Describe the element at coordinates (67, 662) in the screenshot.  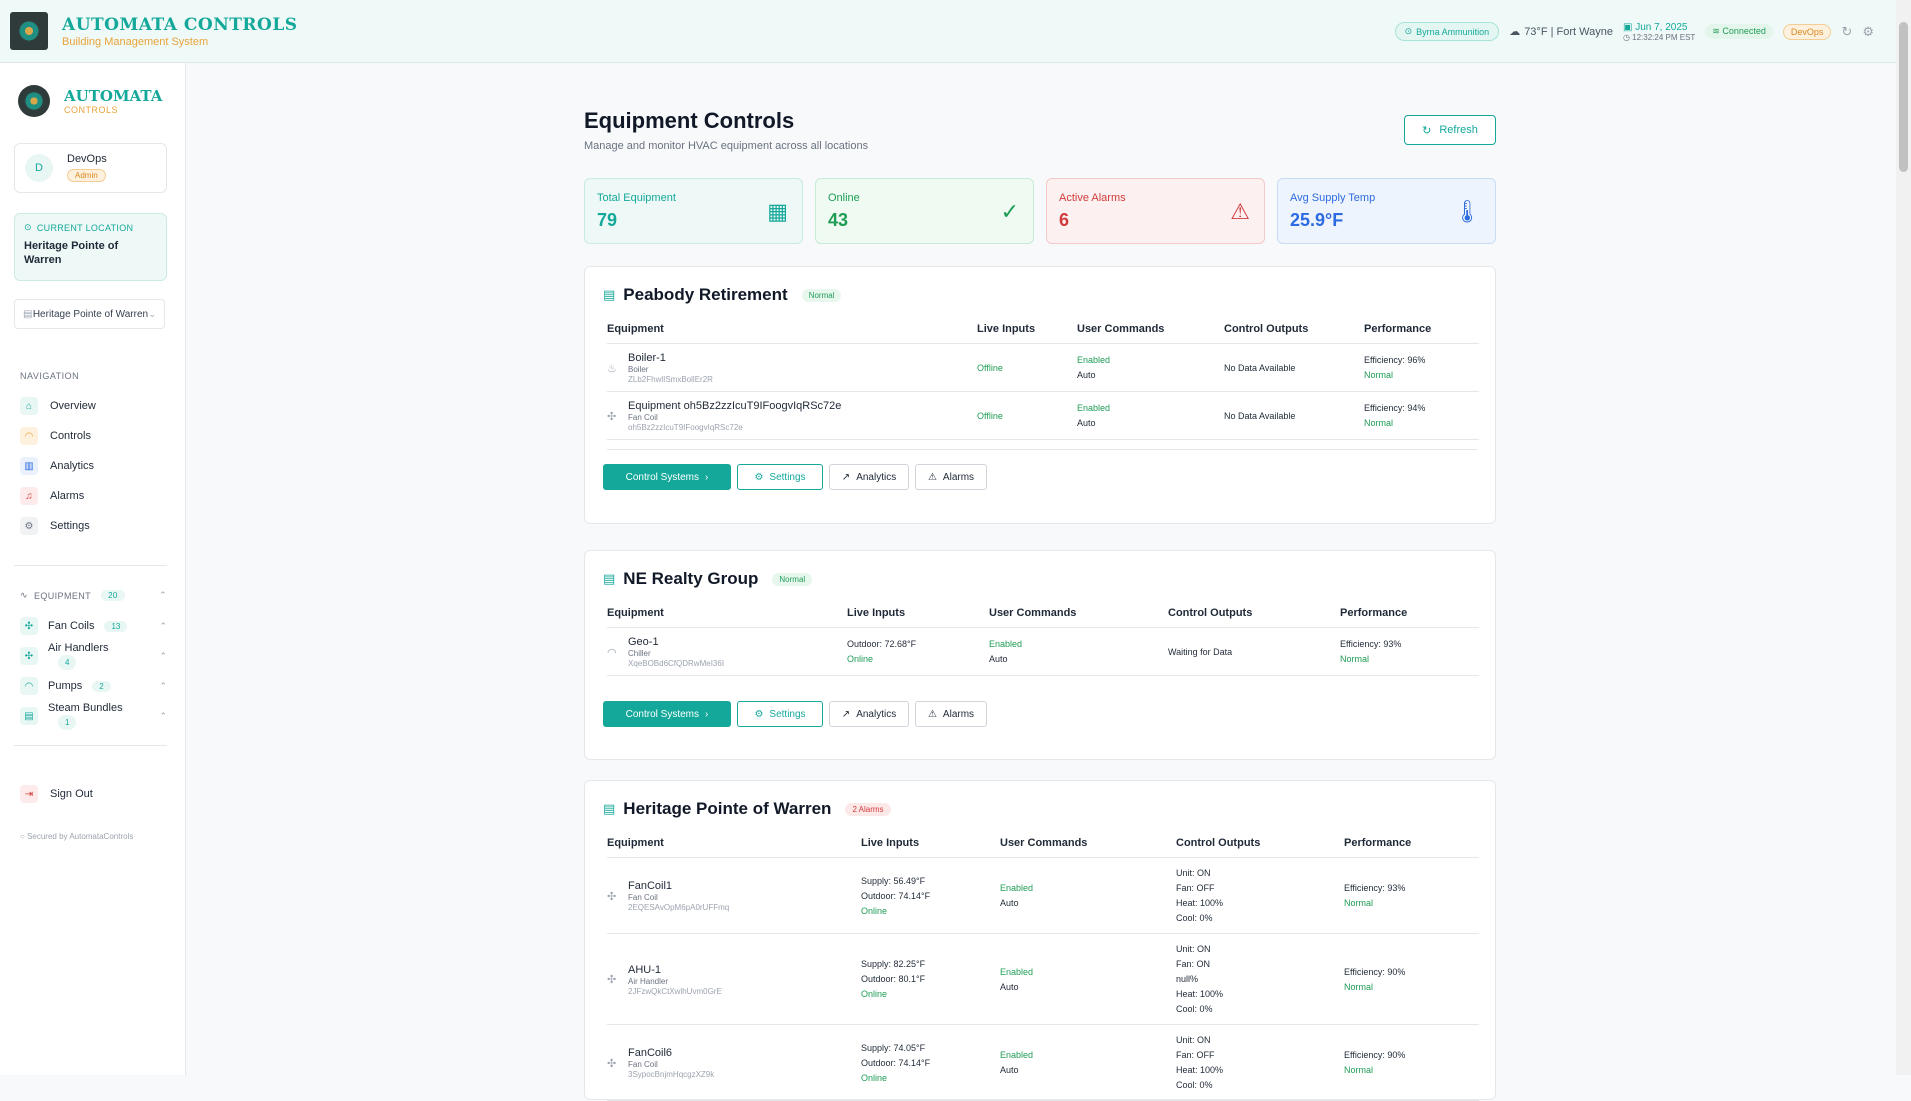
I see `equipment-item-count: 4` at that location.